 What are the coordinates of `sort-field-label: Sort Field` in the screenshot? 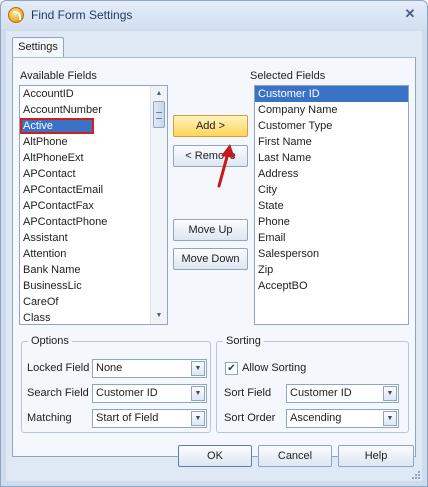 It's located at (248, 393).